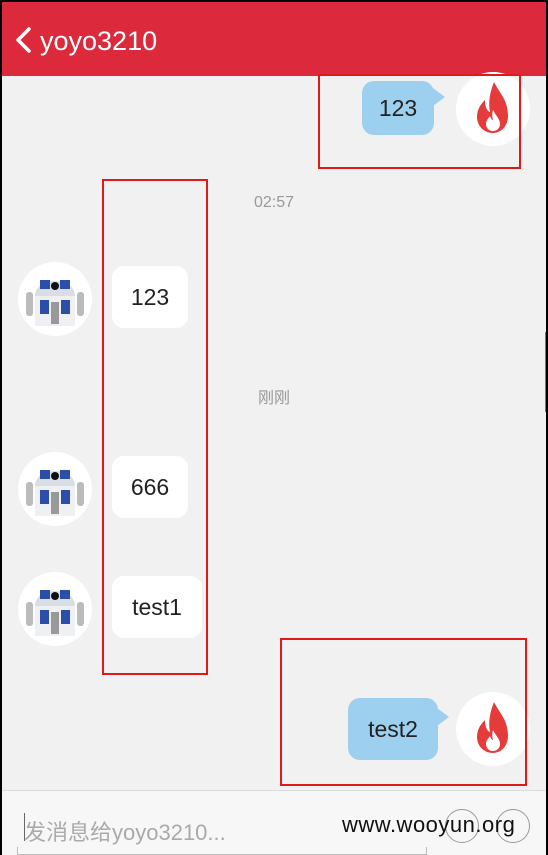 The image size is (548, 855). I want to click on edge-artifact, so click(545, 372).